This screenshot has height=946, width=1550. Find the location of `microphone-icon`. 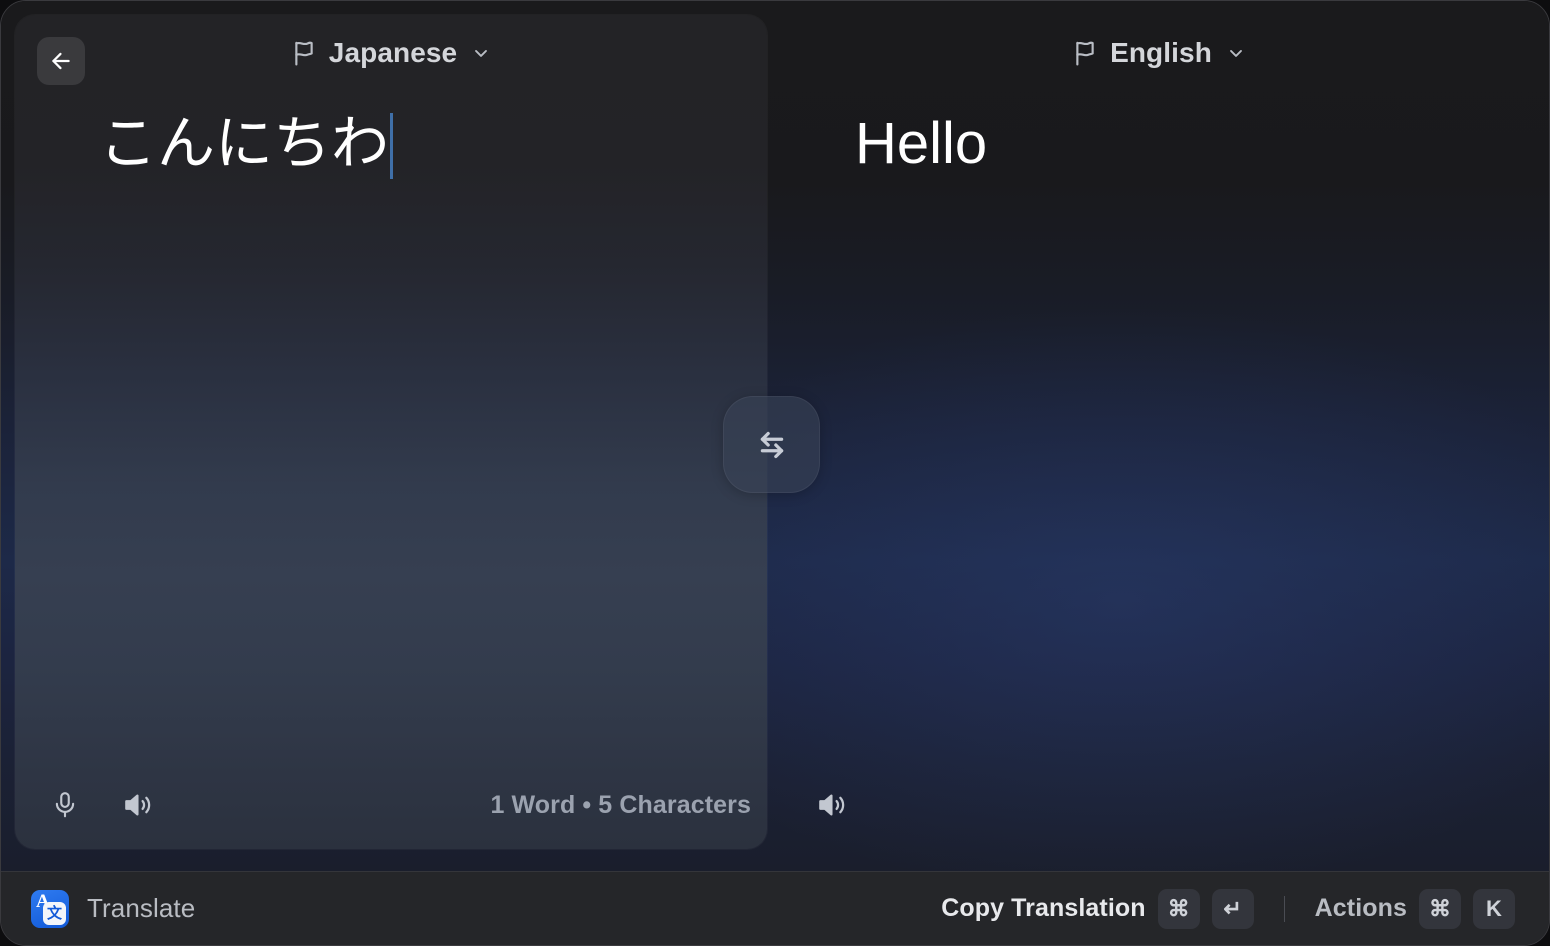

microphone-icon is located at coordinates (65, 805).